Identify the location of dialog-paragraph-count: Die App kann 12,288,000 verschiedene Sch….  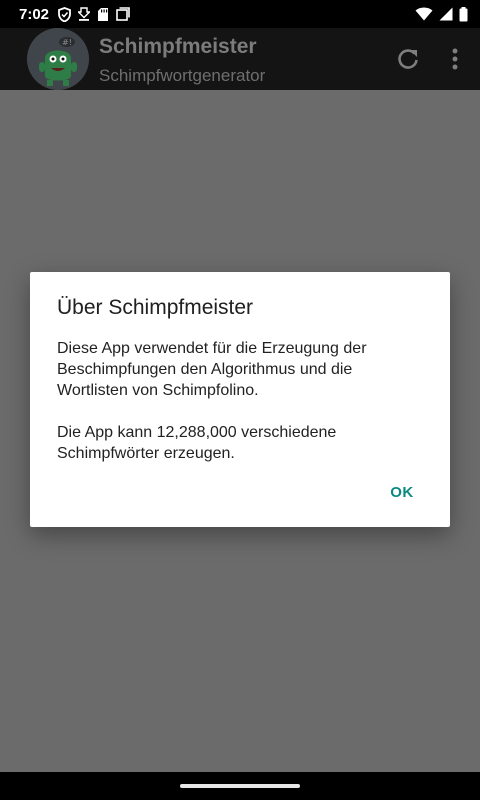
(197, 443).